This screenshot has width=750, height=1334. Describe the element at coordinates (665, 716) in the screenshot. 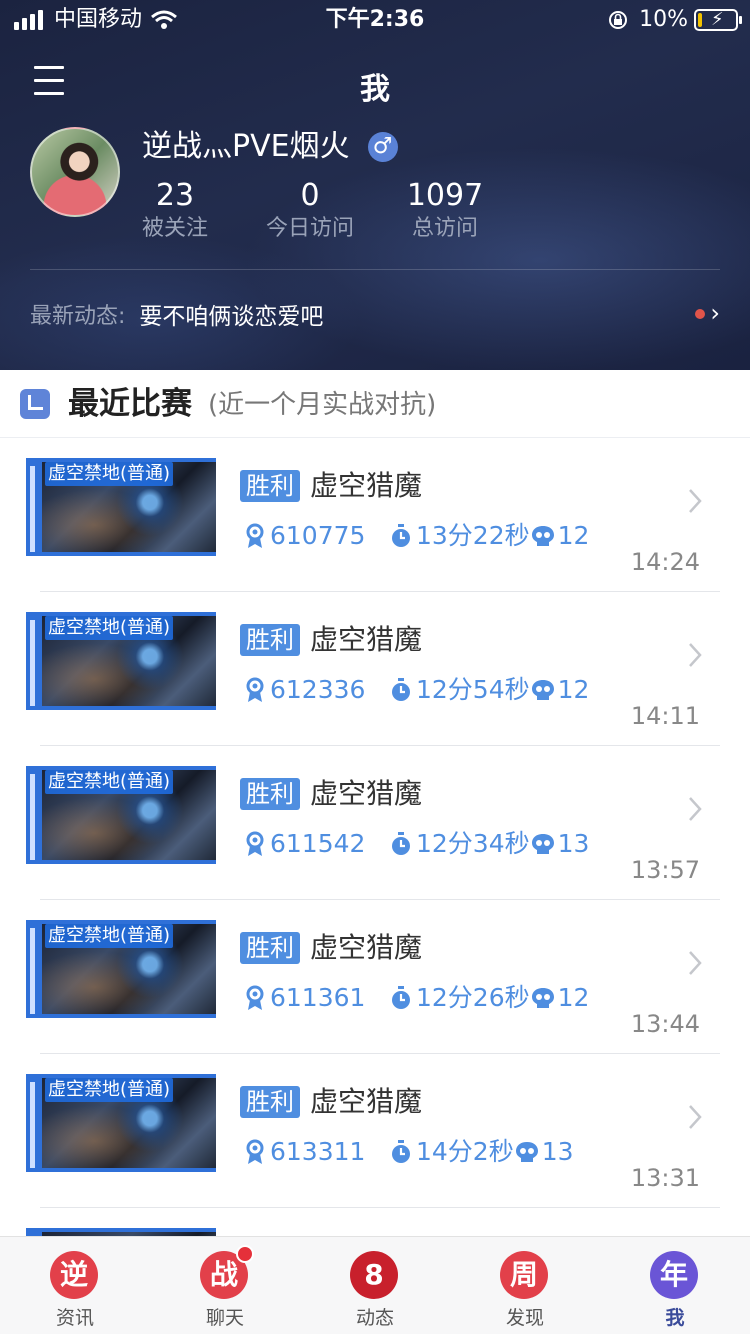

I see `match-time: 14:11` at that location.